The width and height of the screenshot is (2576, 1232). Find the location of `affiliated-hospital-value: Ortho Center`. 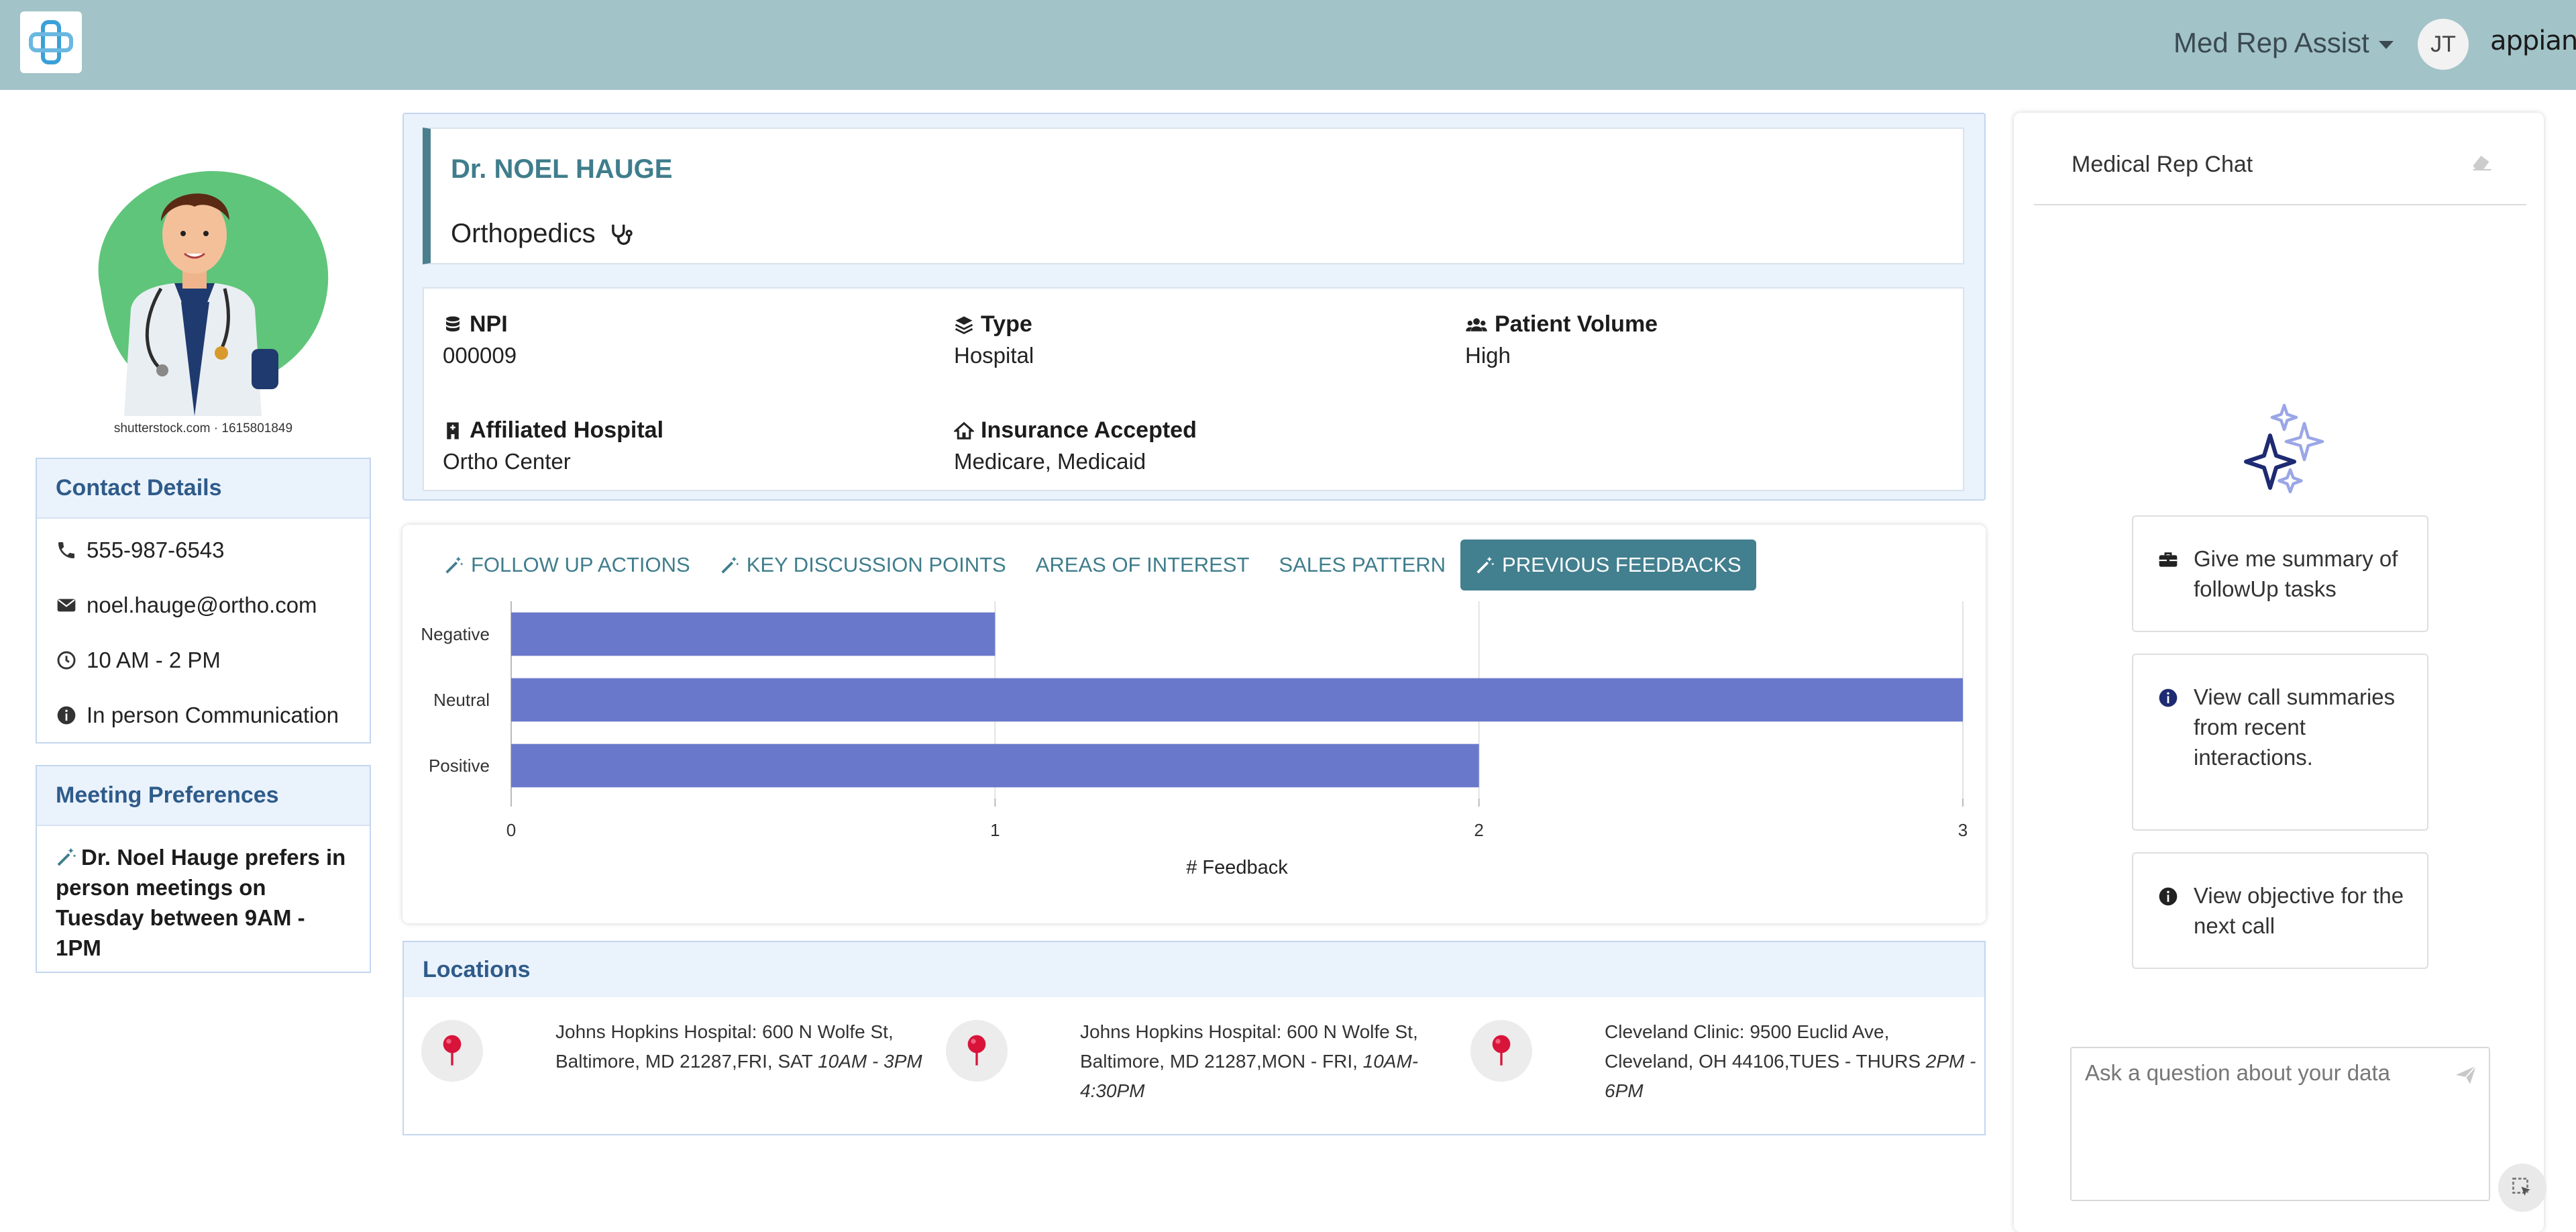

affiliated-hospital-value: Ortho Center is located at coordinates (507, 461).